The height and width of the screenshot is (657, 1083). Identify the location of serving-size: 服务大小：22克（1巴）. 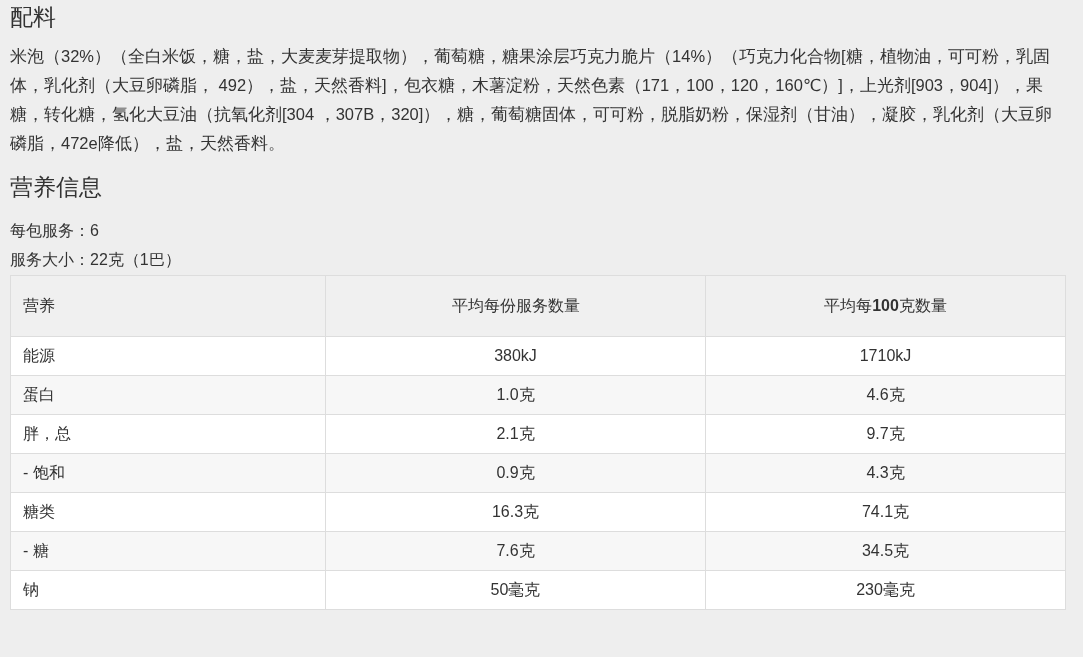
(96, 260).